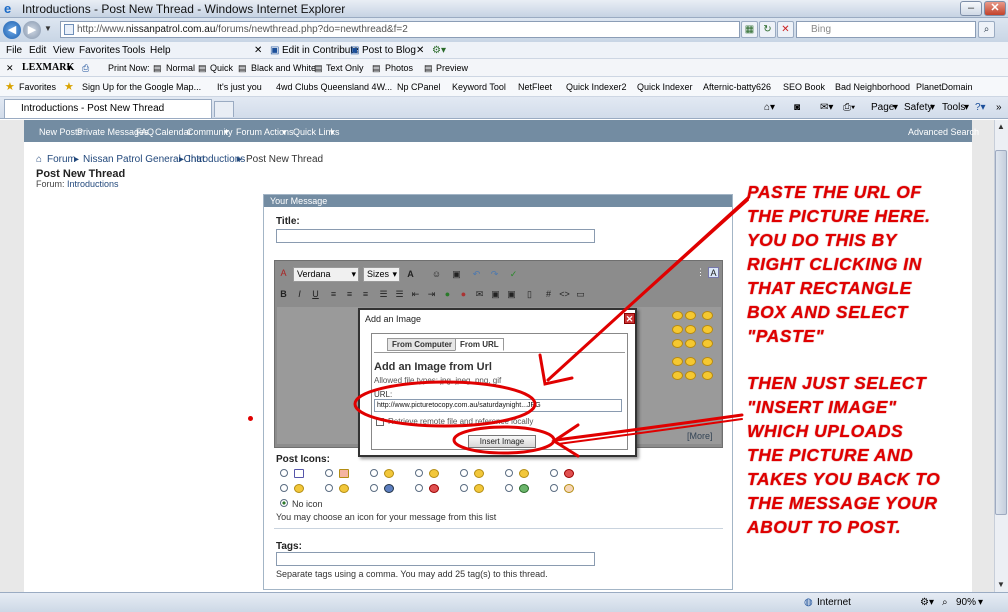 This screenshot has height=612, width=1008. I want to click on post-to-blog-button: Post to Blog, so click(389, 50).